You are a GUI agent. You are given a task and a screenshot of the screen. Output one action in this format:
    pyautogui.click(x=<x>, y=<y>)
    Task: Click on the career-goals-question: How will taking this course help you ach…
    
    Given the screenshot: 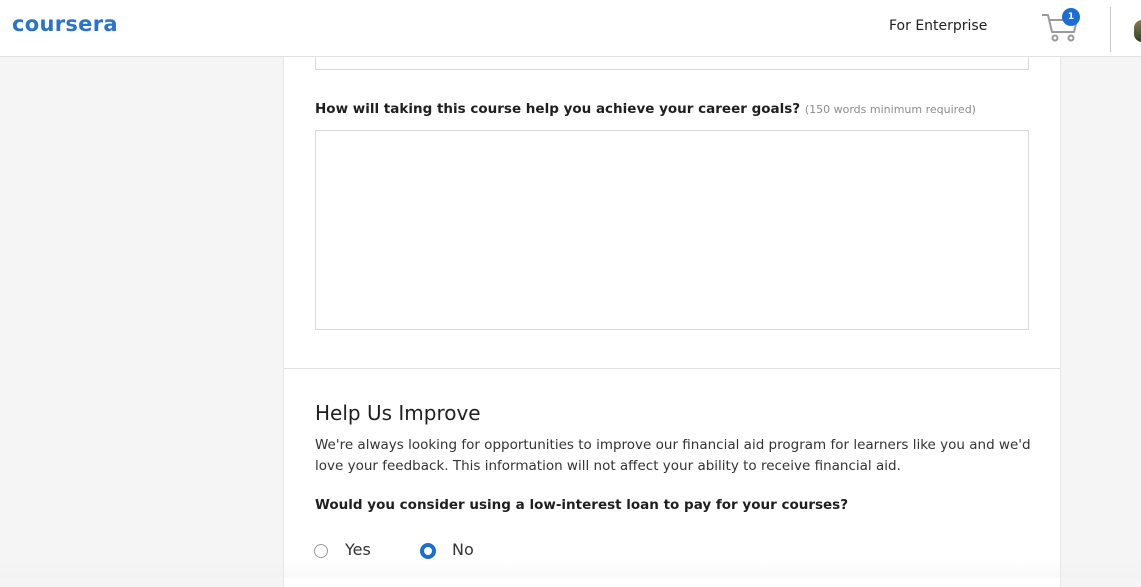 What is the action you would take?
    pyautogui.click(x=645, y=109)
    